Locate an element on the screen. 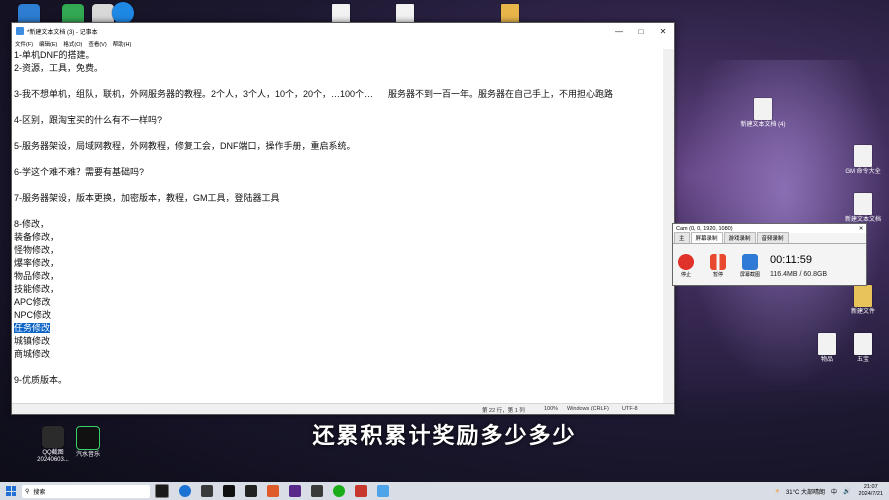  status-bar: 第 22 行，第 1 列 100% Windows (CRLF) UTF-8 is located at coordinates (343, 408).